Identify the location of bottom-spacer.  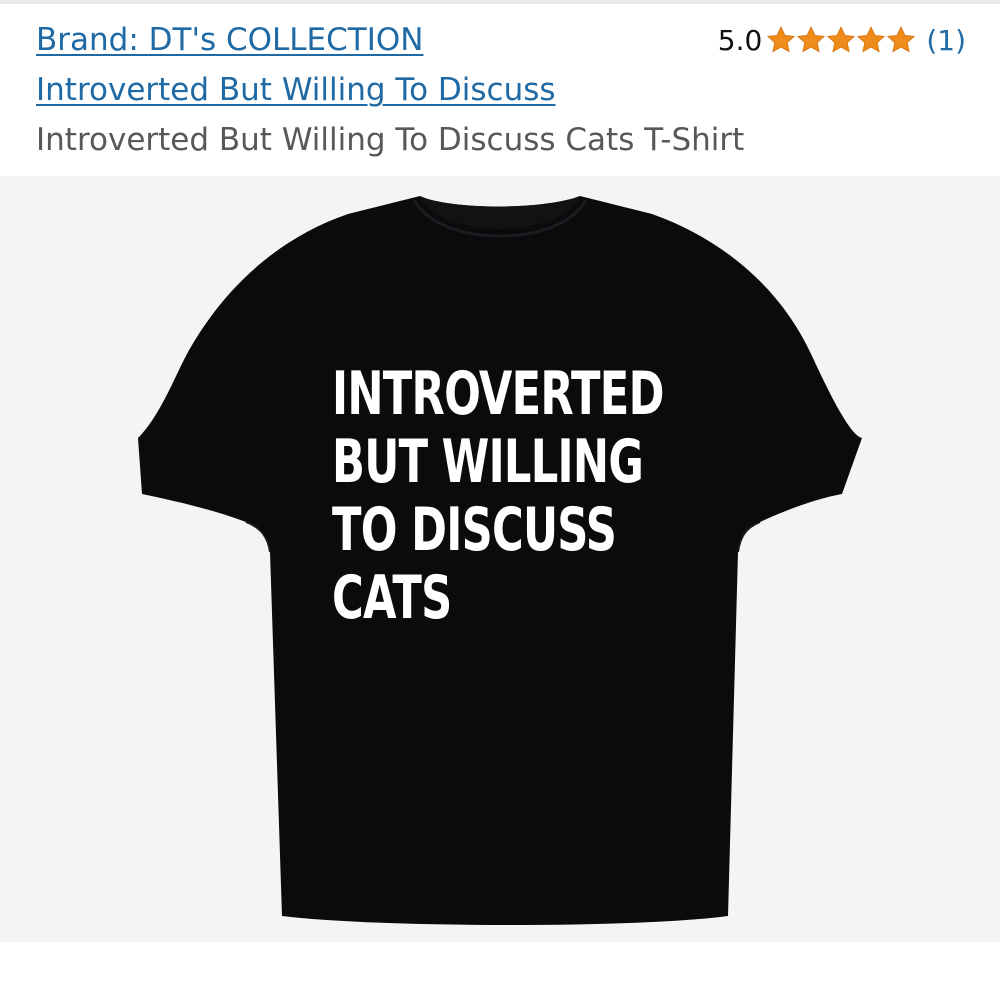
(500, 971).